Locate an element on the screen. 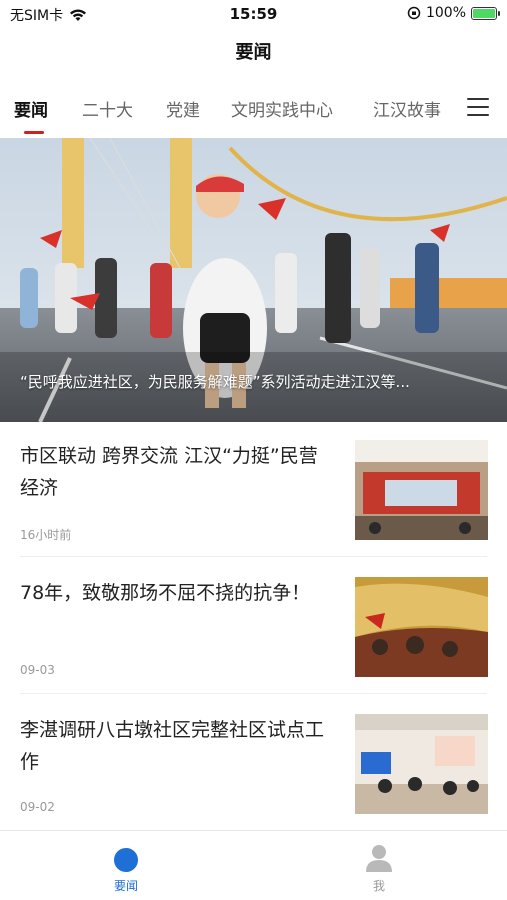 The image size is (507, 900). news-title: 李湛调研八古墩社区完整社区试点工作 is located at coordinates (172, 746).